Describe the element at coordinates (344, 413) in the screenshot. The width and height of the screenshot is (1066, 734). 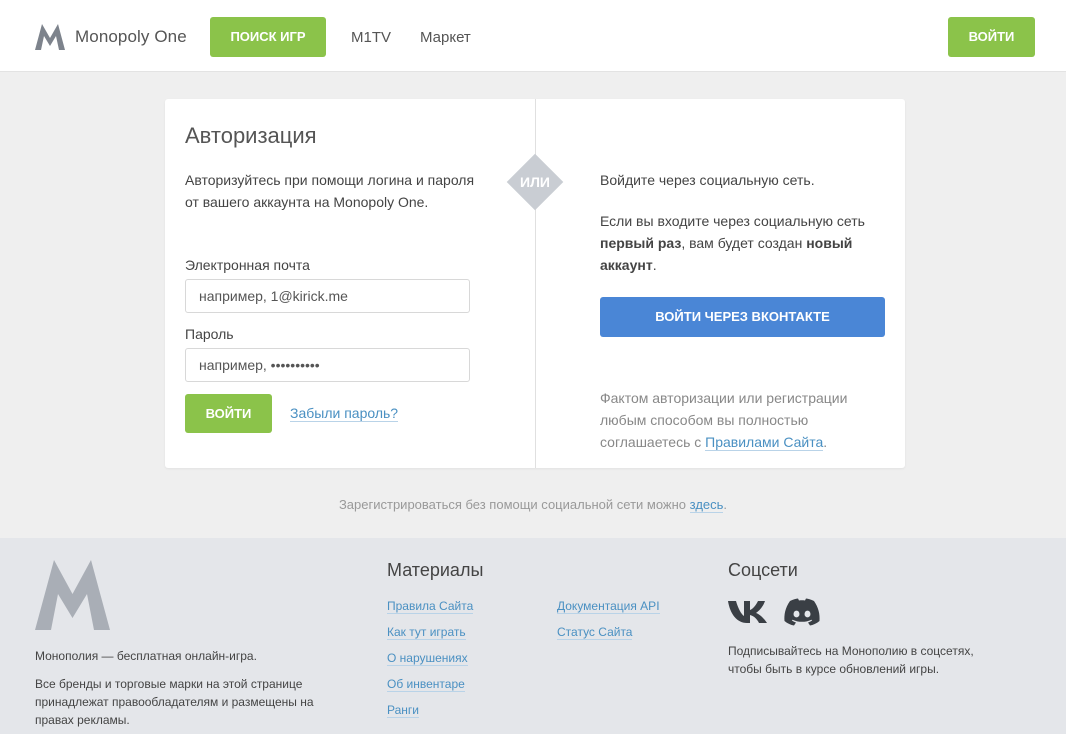
I see `forgot-password-link: Забыли пароль?` at that location.